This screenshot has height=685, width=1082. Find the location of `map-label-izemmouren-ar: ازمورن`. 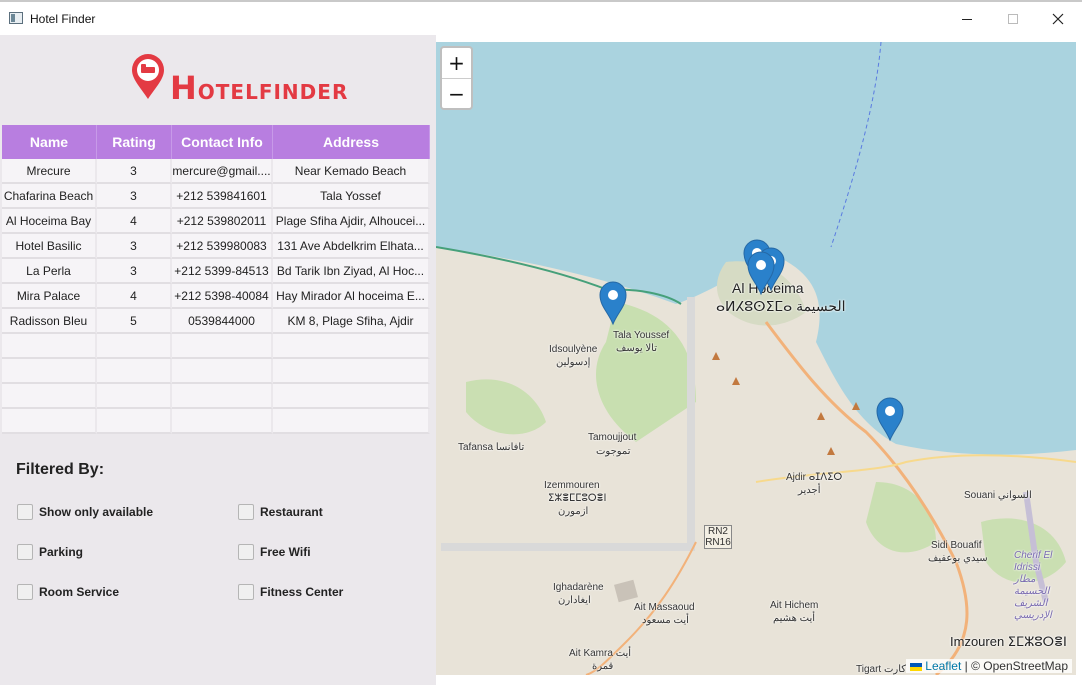

map-label-izemmouren-ar: ازمورن is located at coordinates (573, 511).